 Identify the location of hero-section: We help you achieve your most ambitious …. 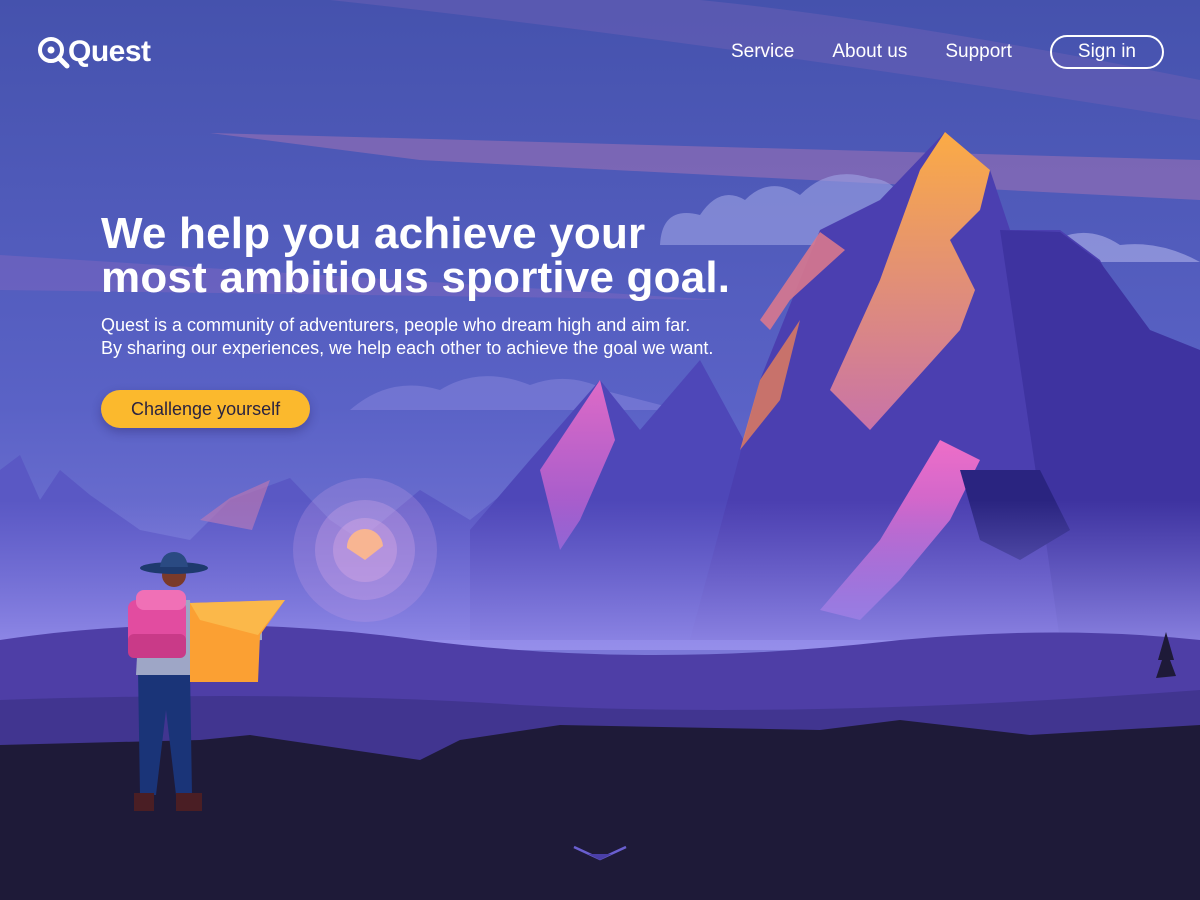
(451, 320).